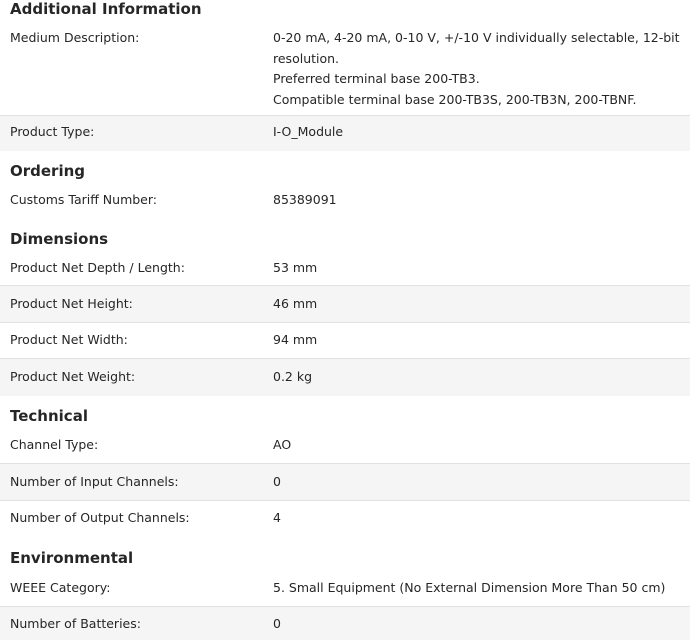 The image size is (690, 640). What do you see at coordinates (295, 303) in the screenshot?
I see `row-value: 46 mm` at bounding box center [295, 303].